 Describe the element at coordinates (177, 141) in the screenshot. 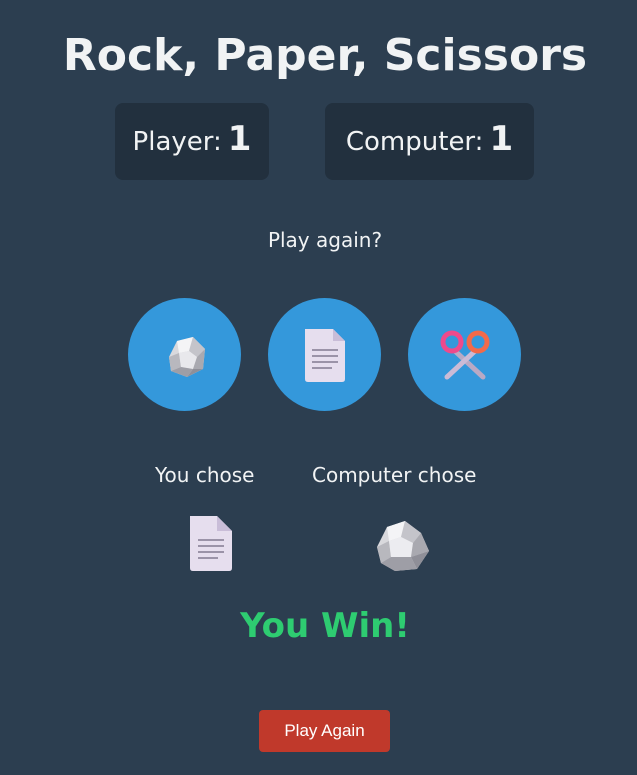

I see `player-score-label: Player:` at that location.